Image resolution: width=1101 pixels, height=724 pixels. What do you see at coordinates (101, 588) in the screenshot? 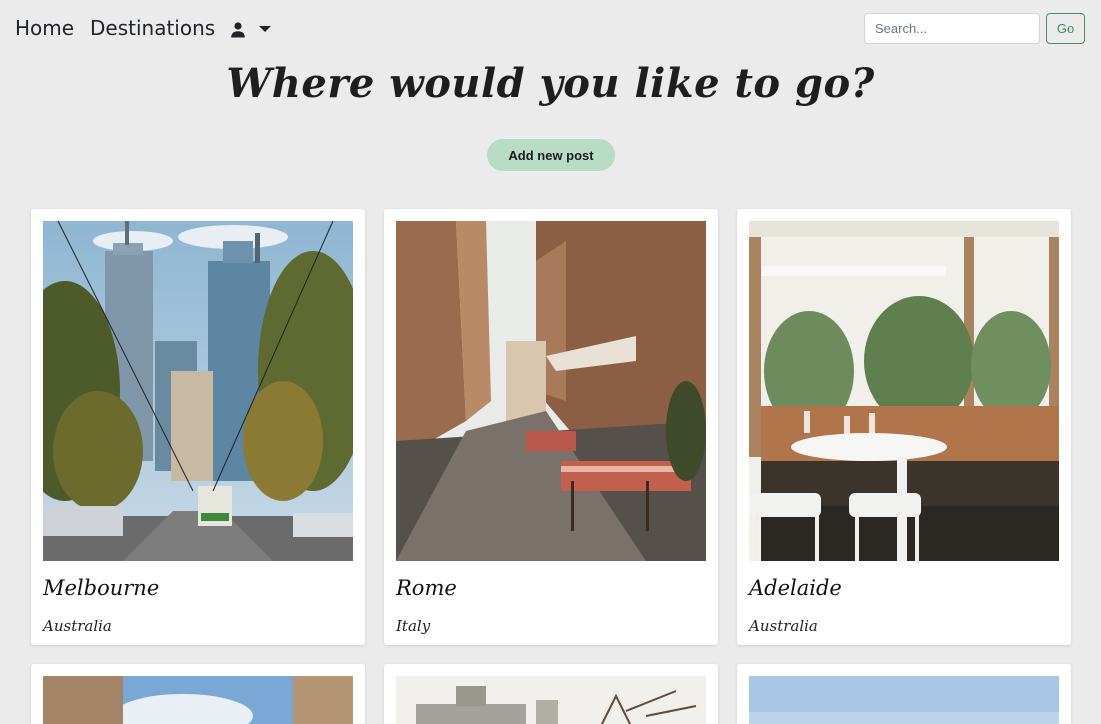
I see `destination-title: Melbourne` at bounding box center [101, 588].